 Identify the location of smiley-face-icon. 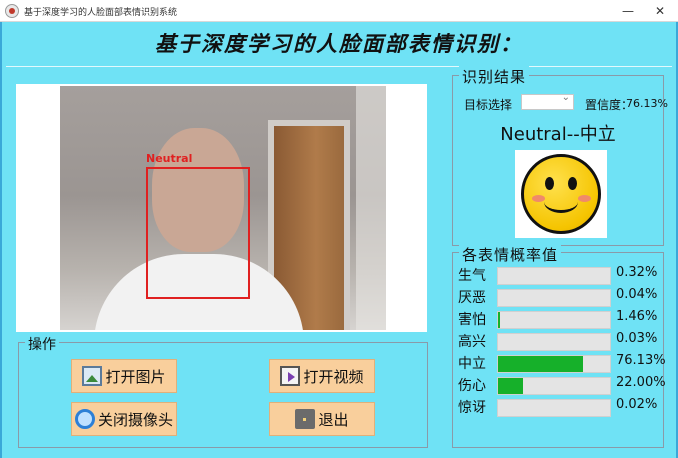
(561, 194).